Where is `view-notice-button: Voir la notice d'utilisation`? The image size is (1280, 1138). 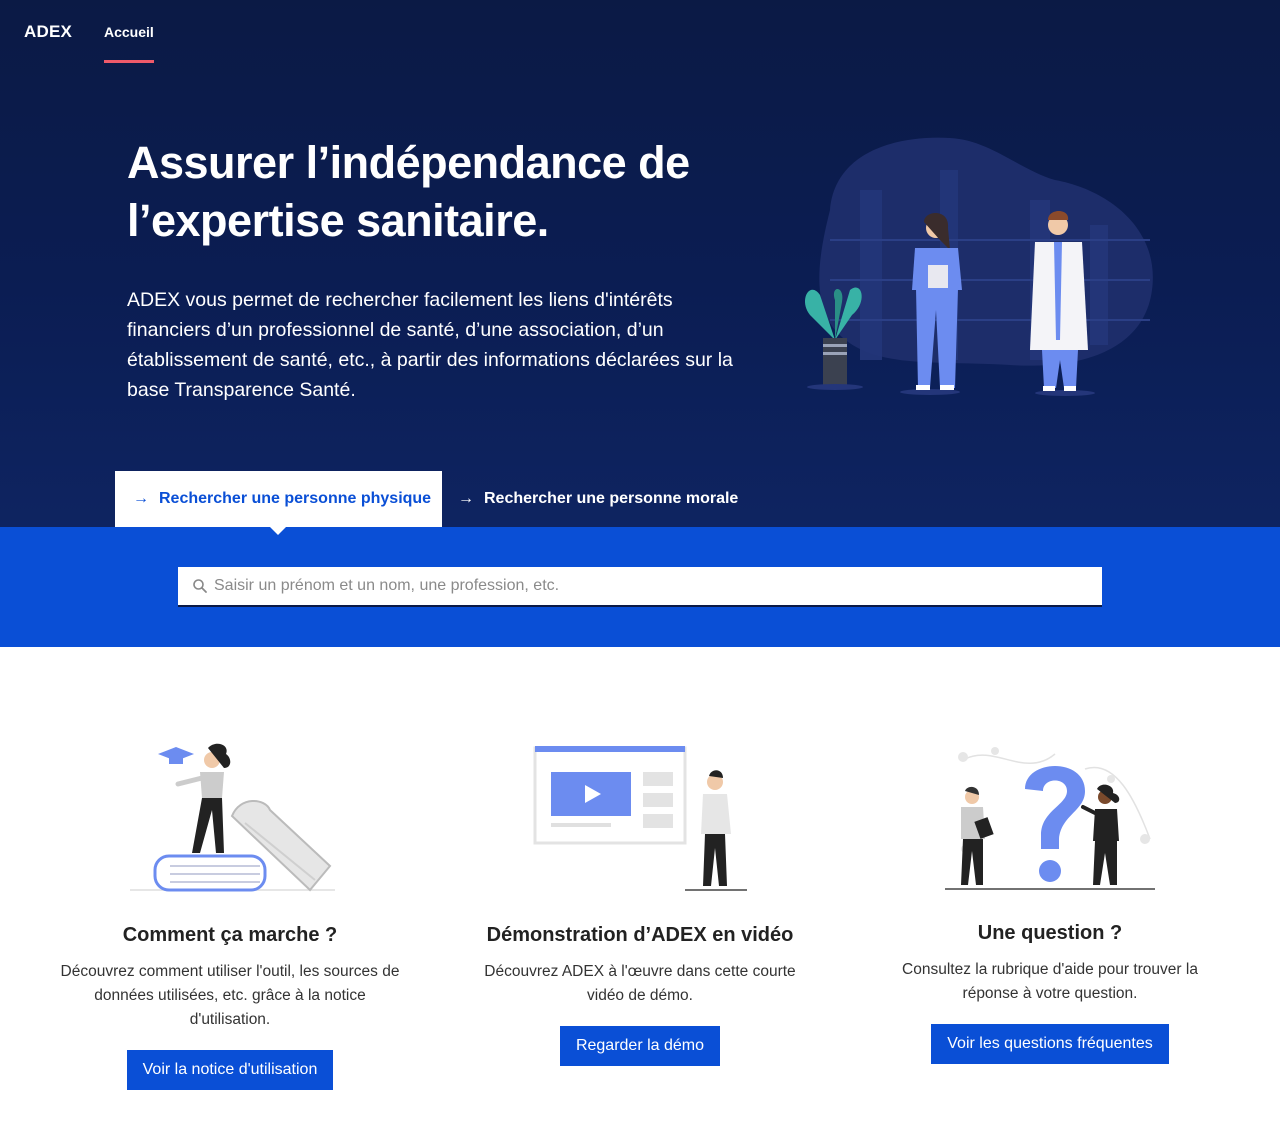
view-notice-button: Voir la notice d'utilisation is located at coordinates (230, 1070).